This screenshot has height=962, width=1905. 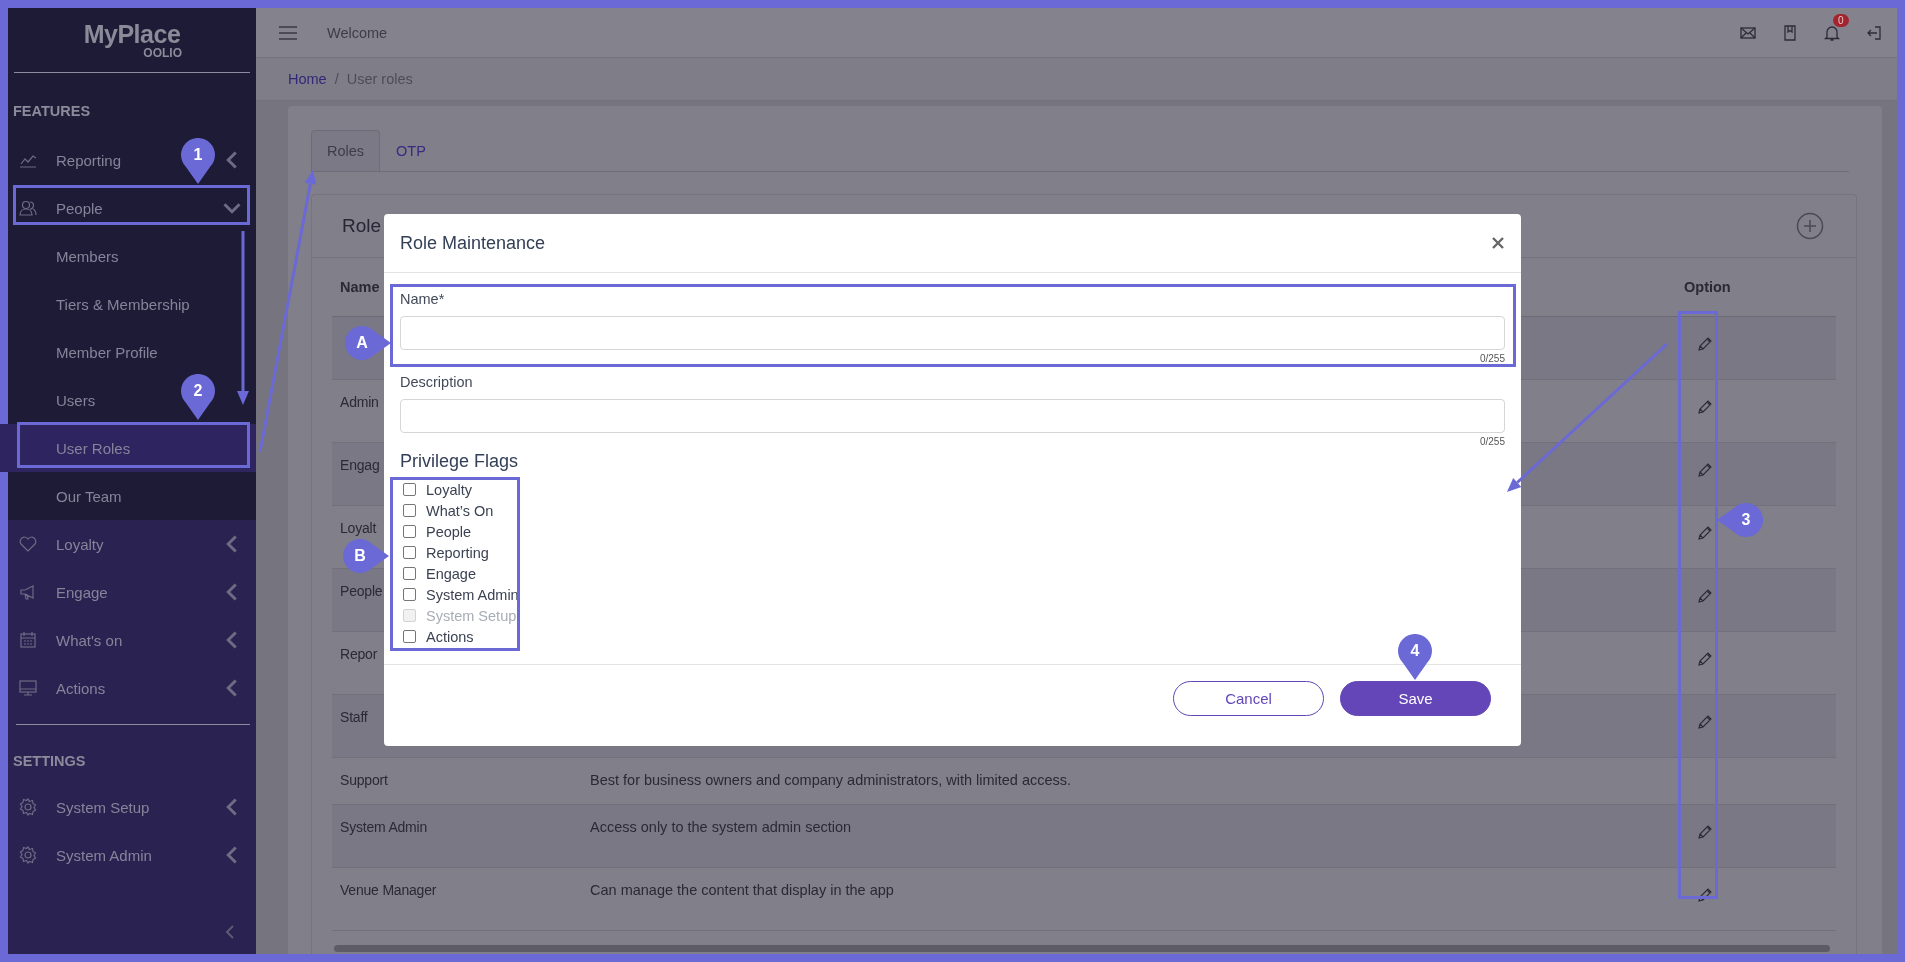 What do you see at coordinates (471, 615) in the screenshot?
I see `checkbox-label: System Setup` at bounding box center [471, 615].